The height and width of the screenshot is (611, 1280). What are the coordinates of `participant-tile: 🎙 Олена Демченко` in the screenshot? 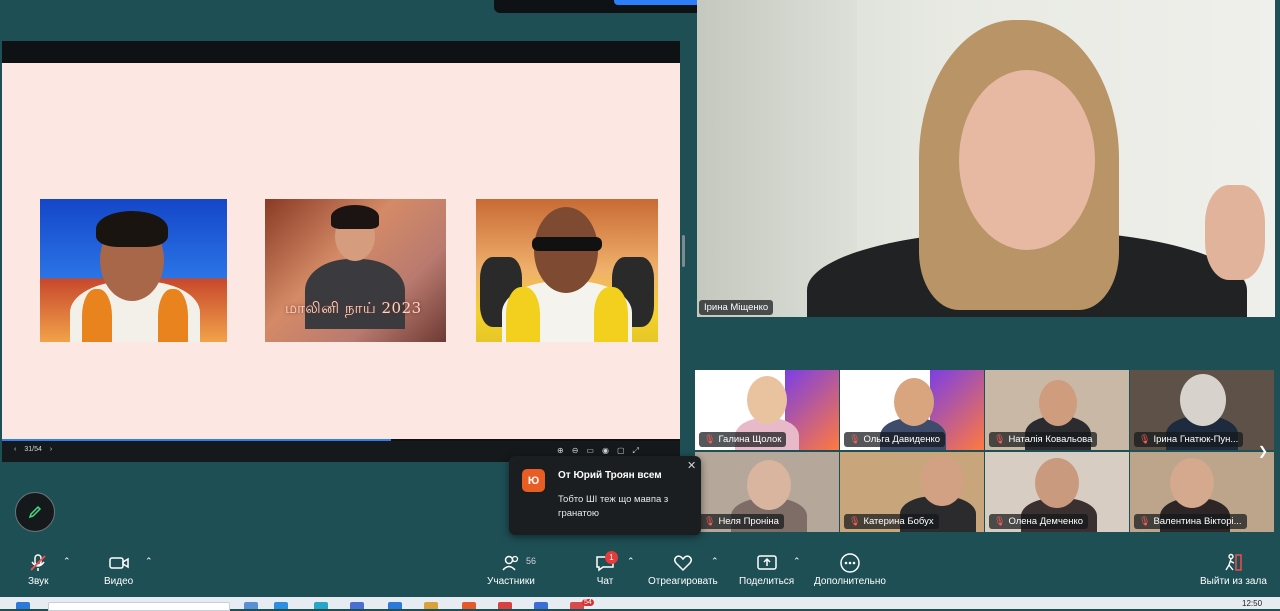 It's located at (1057, 492).